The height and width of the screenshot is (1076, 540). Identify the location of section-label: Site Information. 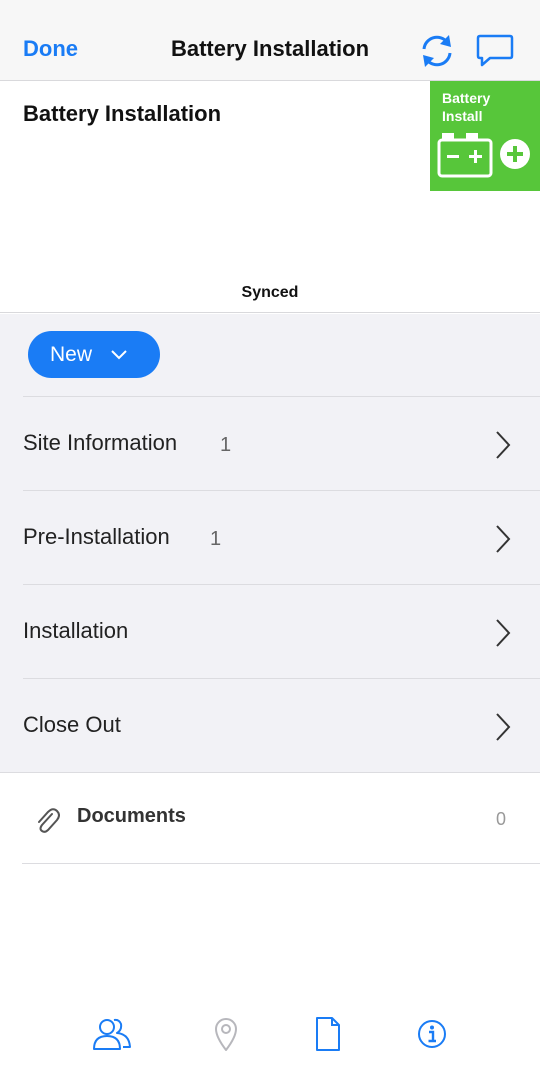
(100, 442).